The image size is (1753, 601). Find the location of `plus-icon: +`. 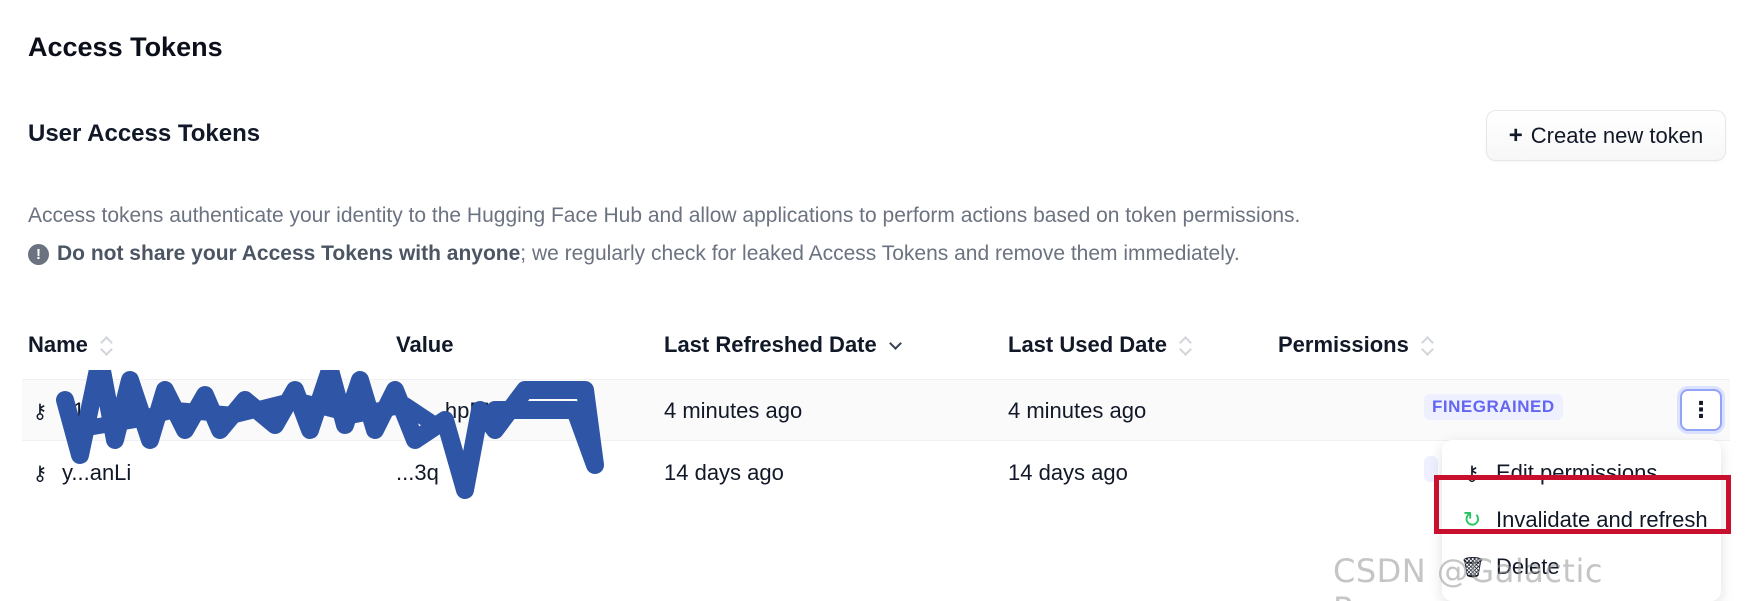

plus-icon: + is located at coordinates (1515, 135).